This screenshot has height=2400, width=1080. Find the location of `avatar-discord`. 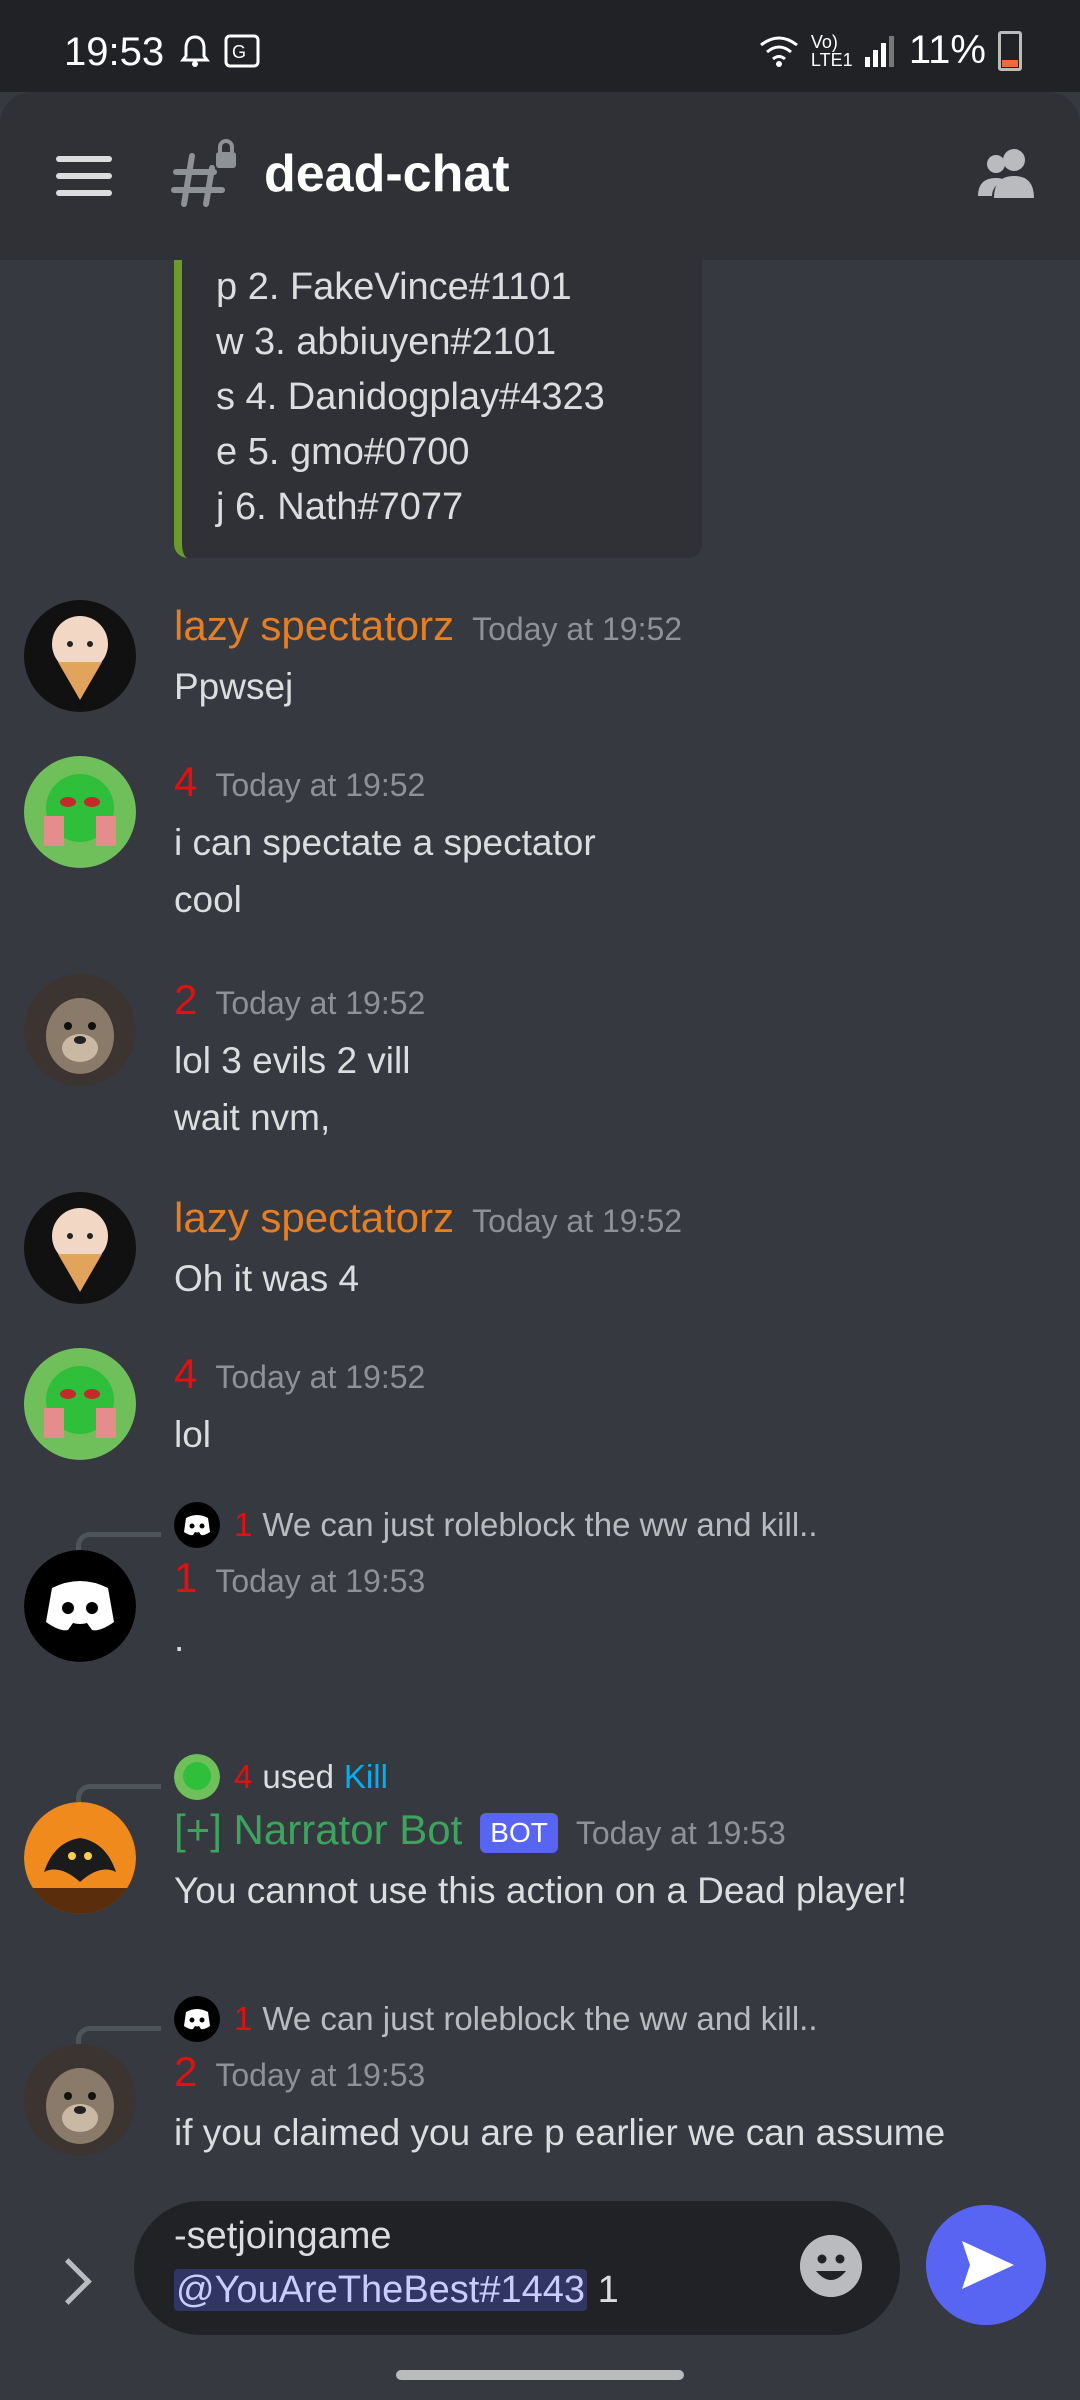

avatar-discord is located at coordinates (80, 1606).